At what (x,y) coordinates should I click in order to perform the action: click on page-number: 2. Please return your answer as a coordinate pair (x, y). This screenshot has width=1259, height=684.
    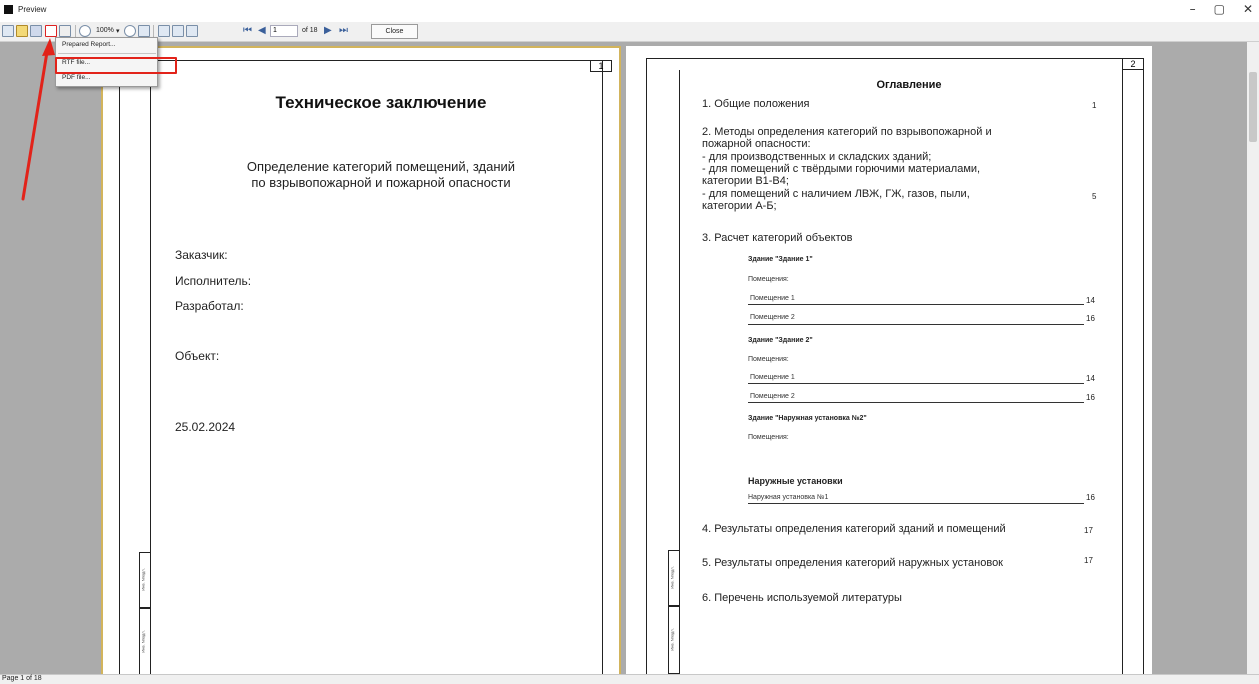
    Looking at the image, I should click on (1133, 64).